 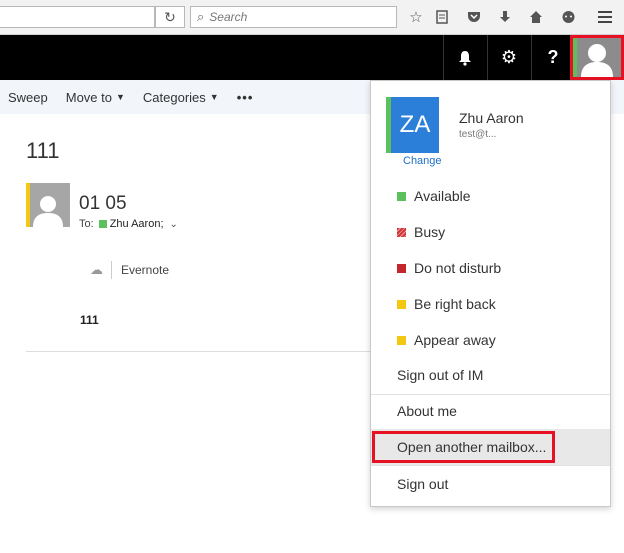 What do you see at coordinates (401, 268) in the screenshot?
I see `do-not-disturb-status-icon` at bounding box center [401, 268].